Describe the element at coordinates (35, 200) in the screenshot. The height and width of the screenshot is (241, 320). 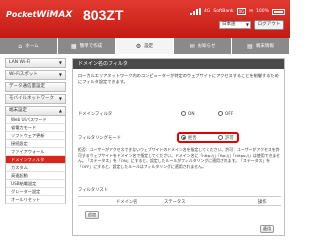
I see `sidebar-item-factory-reset: オールリセット` at that location.